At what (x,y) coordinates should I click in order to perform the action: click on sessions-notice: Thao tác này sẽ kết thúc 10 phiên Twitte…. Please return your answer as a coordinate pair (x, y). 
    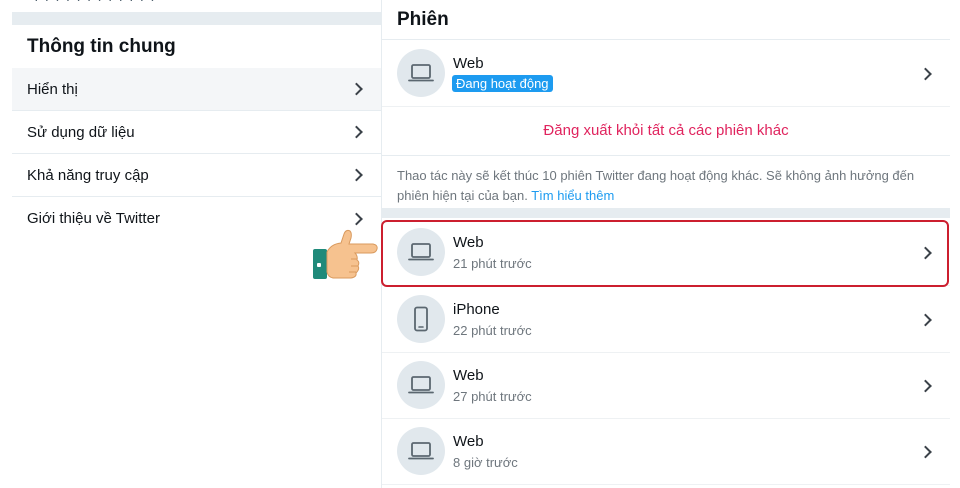
    Looking at the image, I should click on (669, 186).